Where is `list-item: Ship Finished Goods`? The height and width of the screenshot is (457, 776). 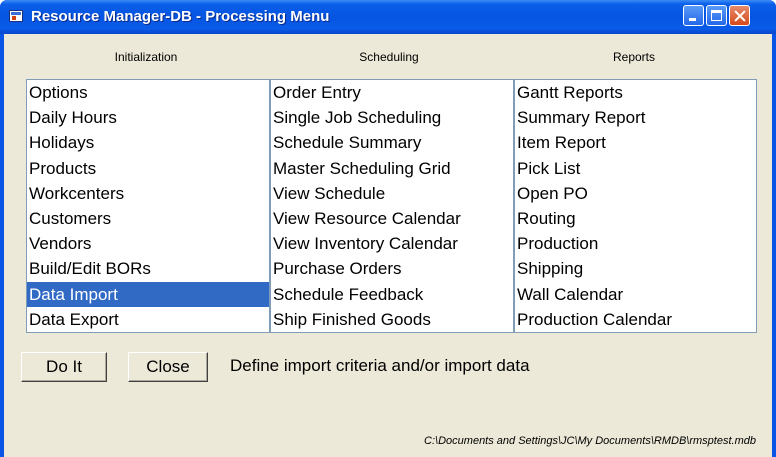 list-item: Ship Finished Goods is located at coordinates (392, 319).